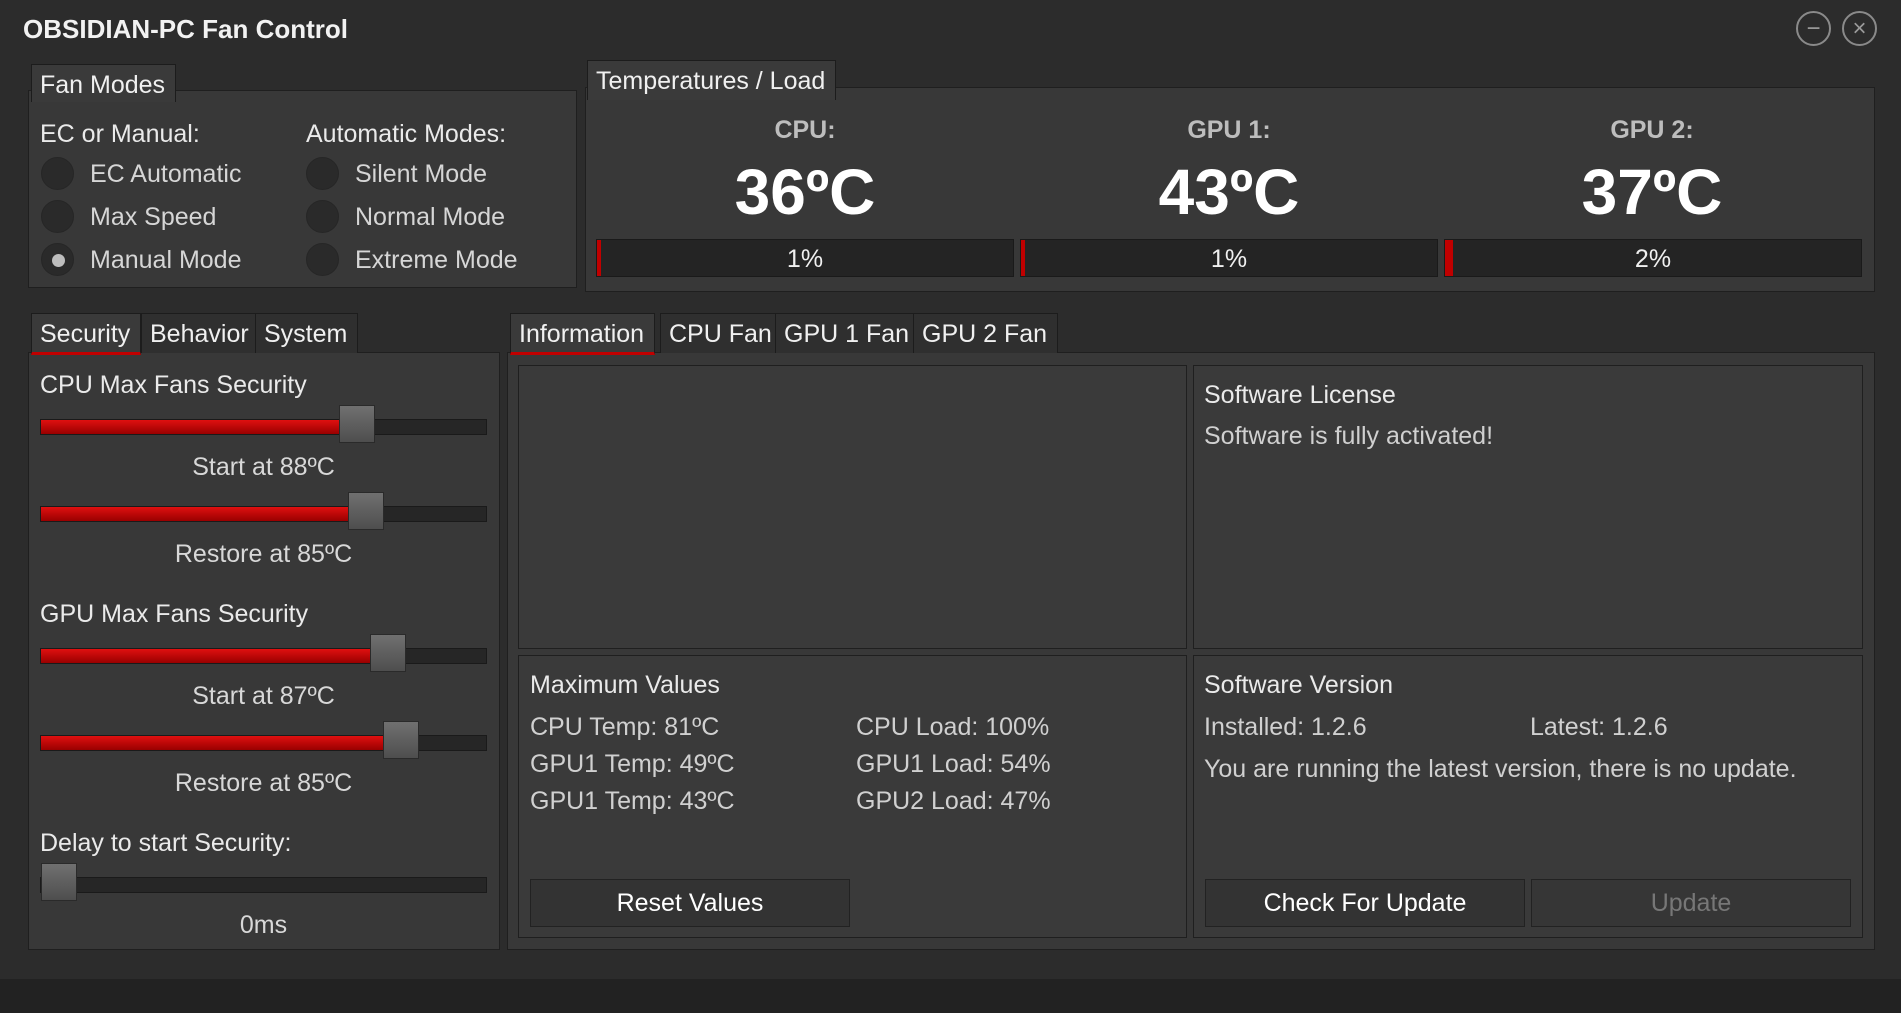 The height and width of the screenshot is (1013, 1901). I want to click on max-cpu-temp: CPU Temp: 81ºC, so click(625, 727).